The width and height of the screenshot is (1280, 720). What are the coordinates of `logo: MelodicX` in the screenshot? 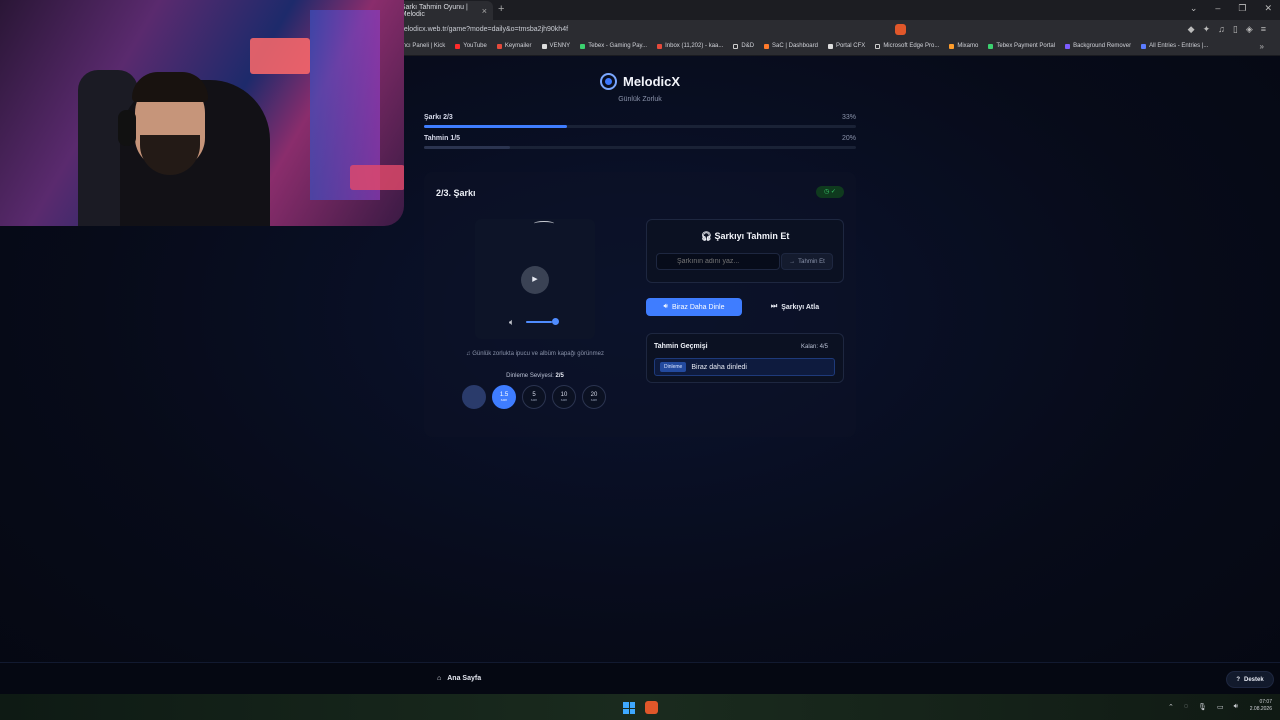 It's located at (640, 81).